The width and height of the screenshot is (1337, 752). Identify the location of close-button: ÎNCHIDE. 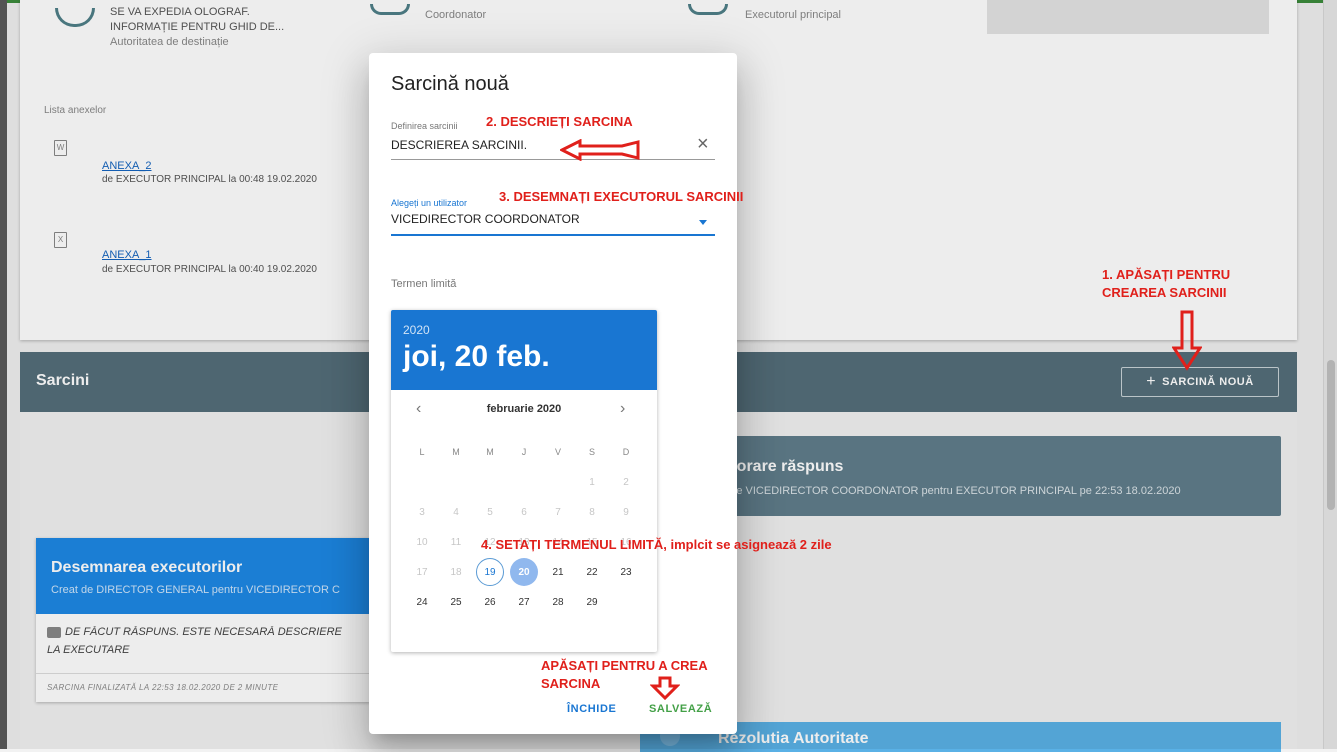
(591, 709).